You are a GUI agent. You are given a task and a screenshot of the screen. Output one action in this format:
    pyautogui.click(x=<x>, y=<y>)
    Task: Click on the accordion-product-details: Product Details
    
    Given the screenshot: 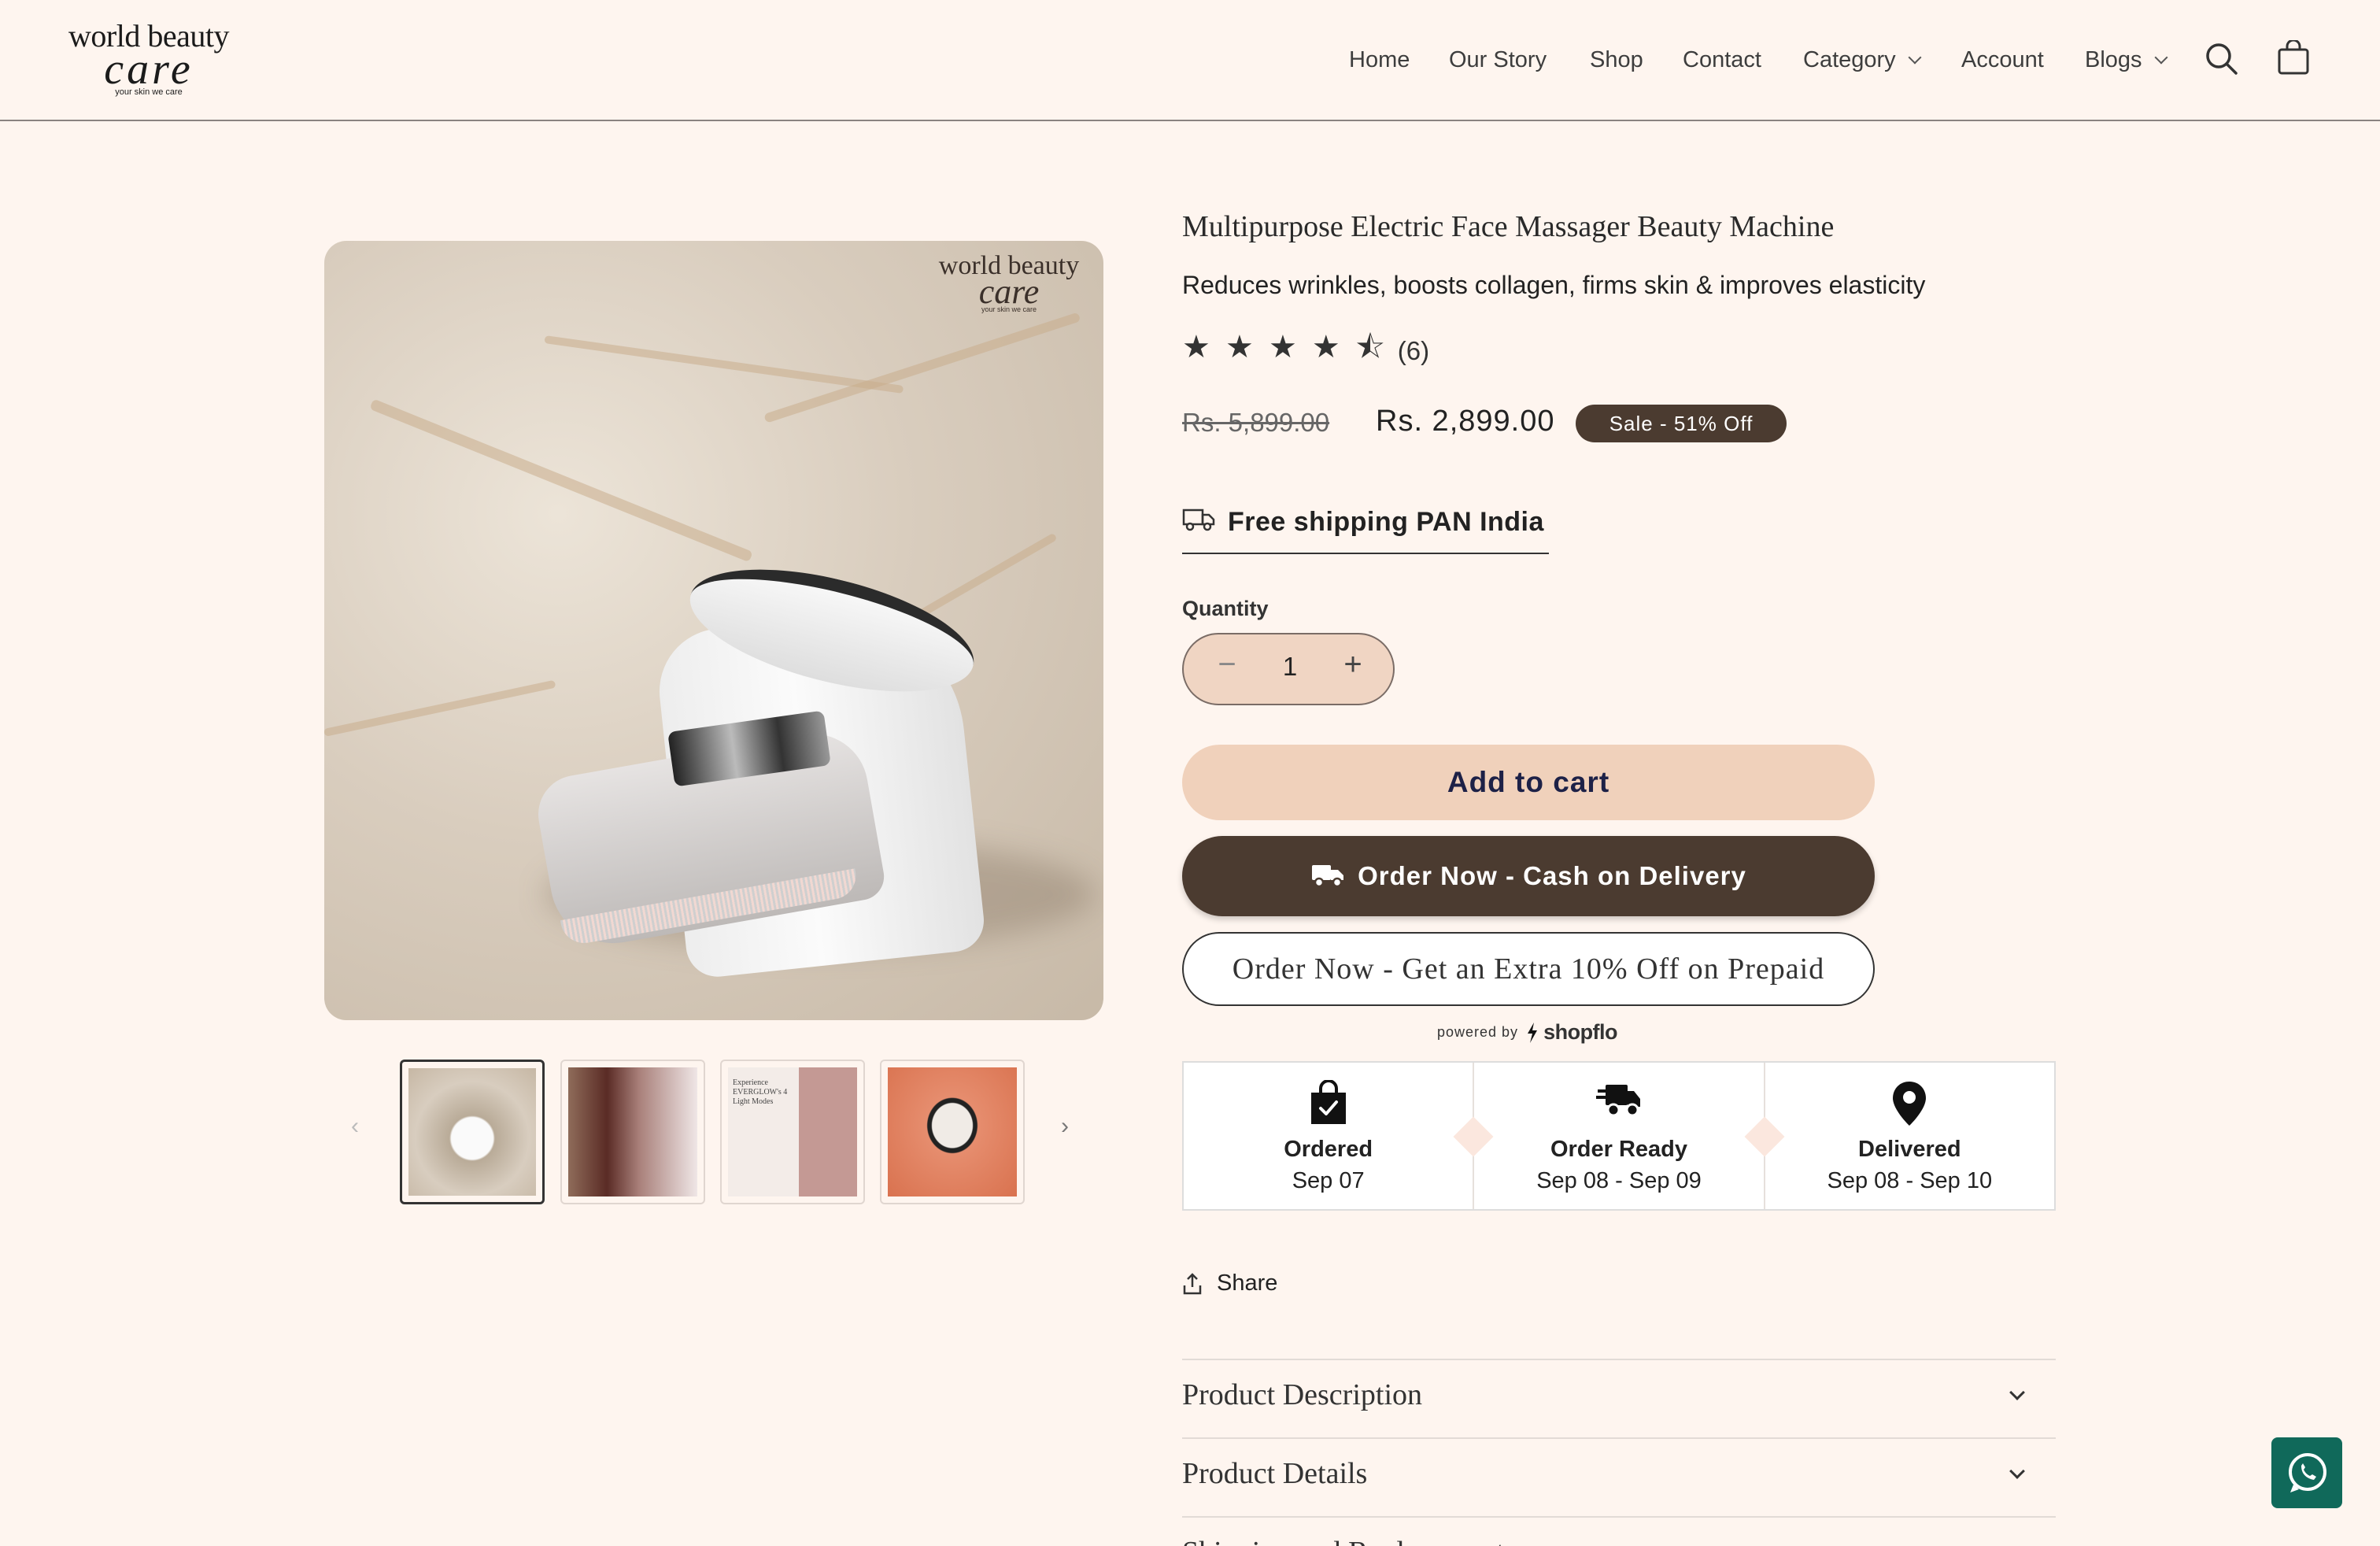 What is the action you would take?
    pyautogui.click(x=1619, y=1477)
    